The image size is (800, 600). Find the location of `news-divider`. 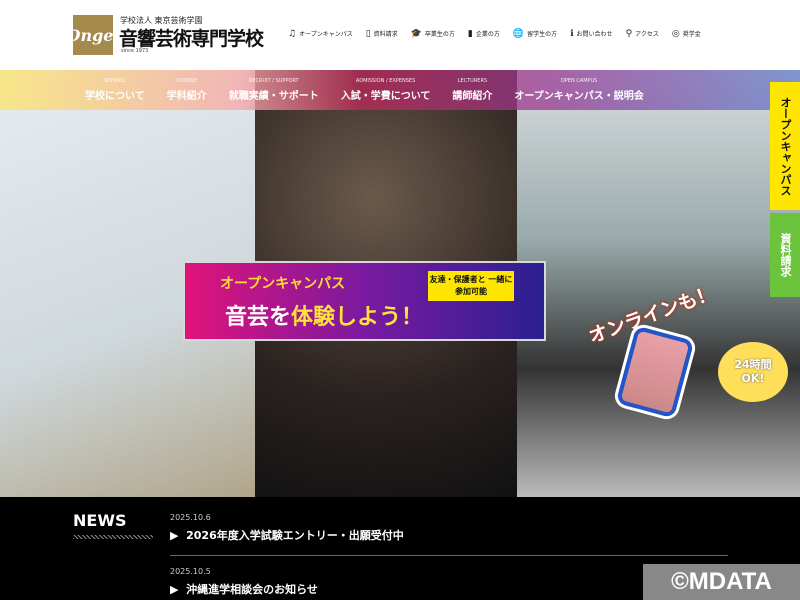

news-divider is located at coordinates (449, 555).